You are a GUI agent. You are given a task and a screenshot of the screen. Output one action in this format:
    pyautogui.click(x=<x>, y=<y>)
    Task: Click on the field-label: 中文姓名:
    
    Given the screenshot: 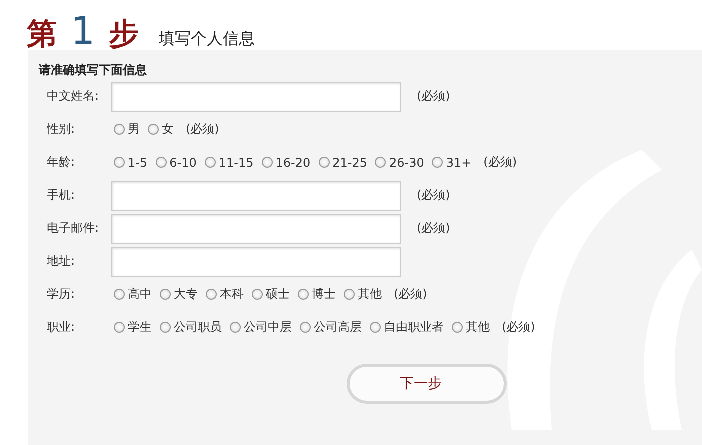 What is the action you would take?
    pyautogui.click(x=73, y=96)
    